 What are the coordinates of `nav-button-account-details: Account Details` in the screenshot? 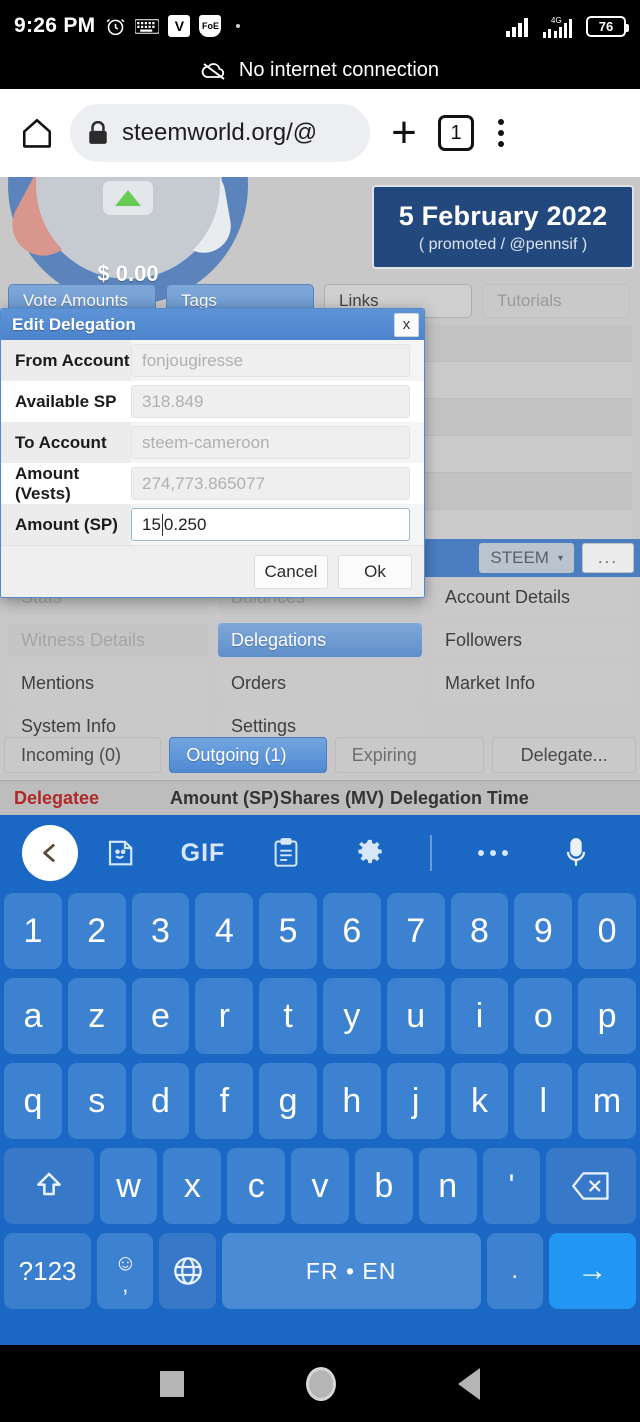 It's located at (532, 597).